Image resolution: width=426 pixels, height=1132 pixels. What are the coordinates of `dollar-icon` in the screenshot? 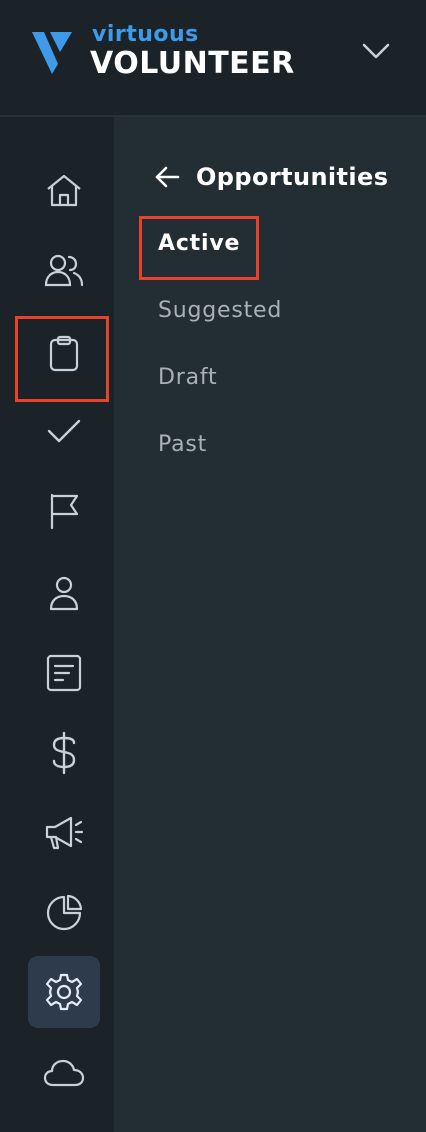 It's located at (64, 753).